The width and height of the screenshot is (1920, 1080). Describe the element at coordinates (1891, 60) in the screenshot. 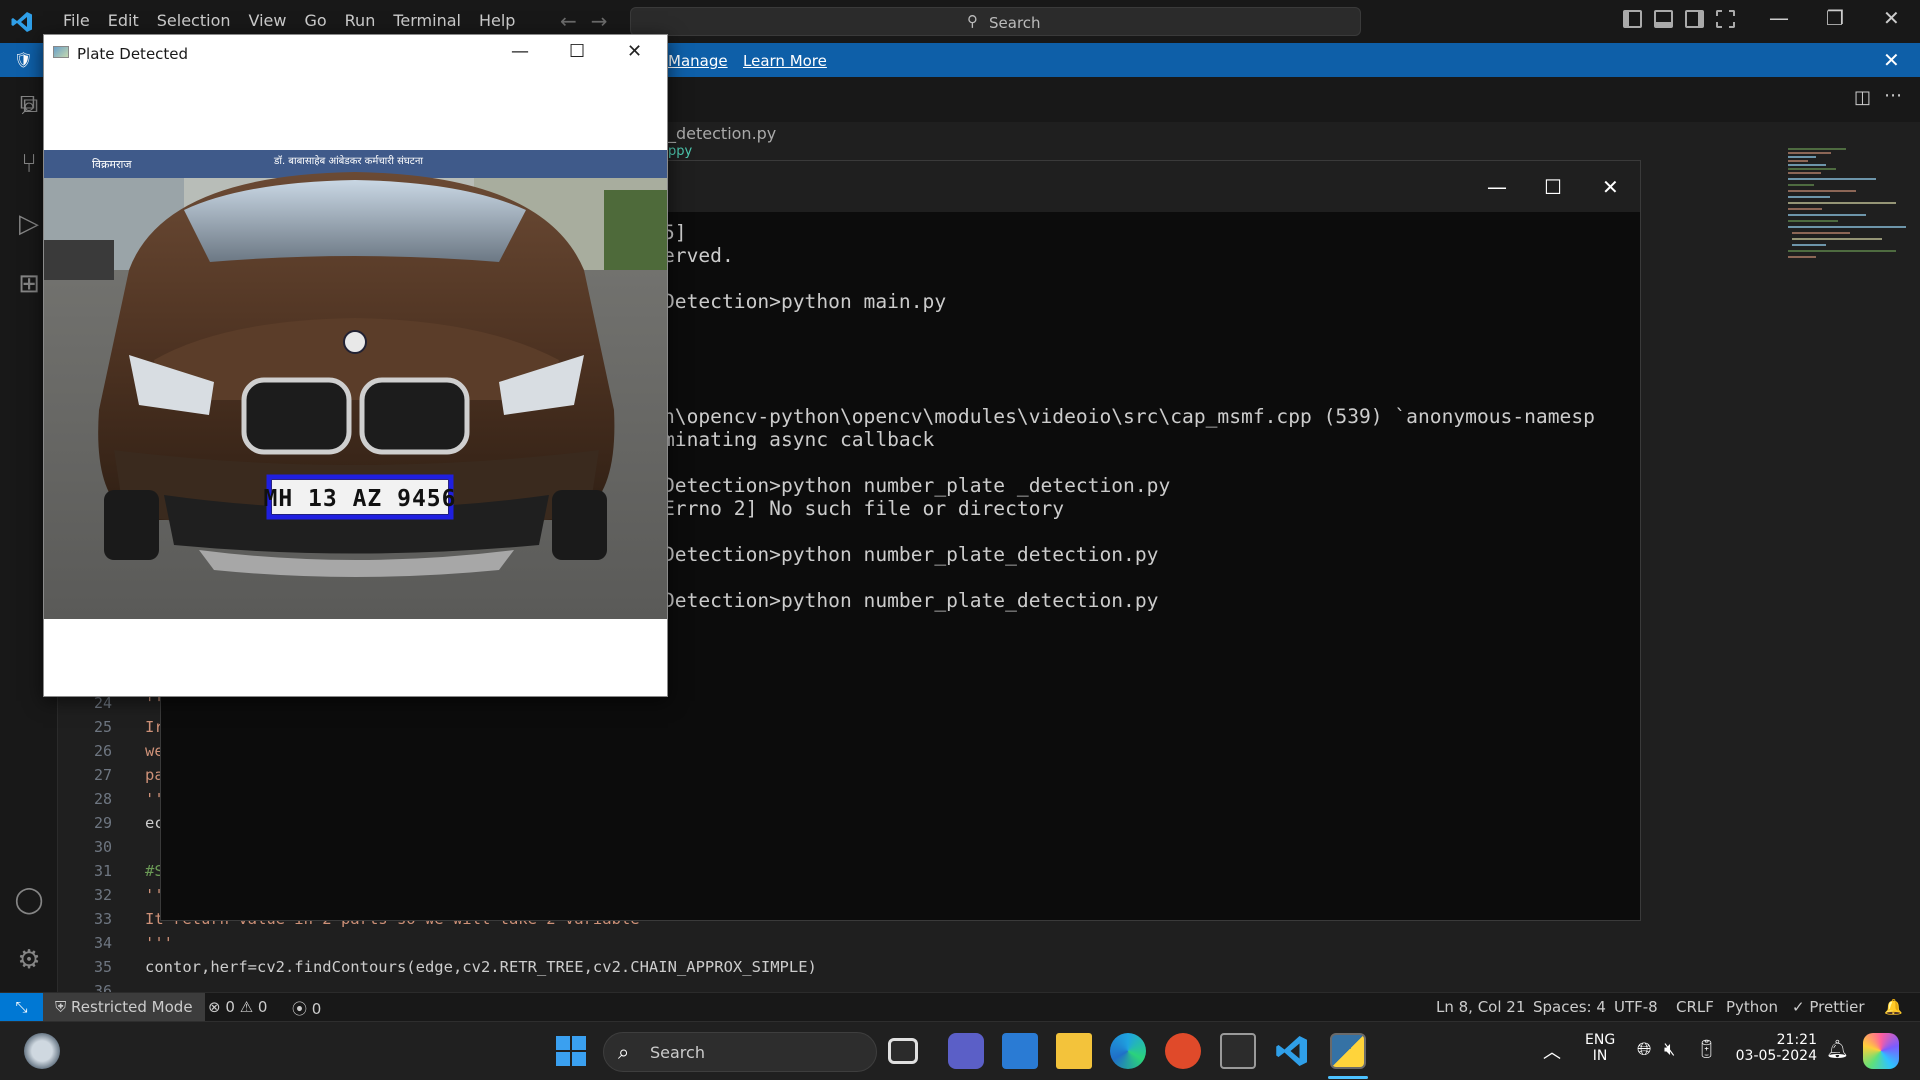

I see `close-banner-icon: ✕` at that location.